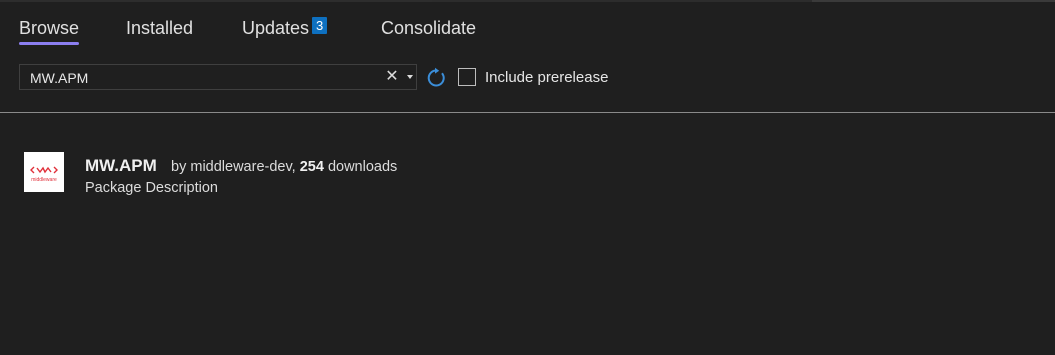  What do you see at coordinates (205, 78) in the screenshot?
I see `search-input` at bounding box center [205, 78].